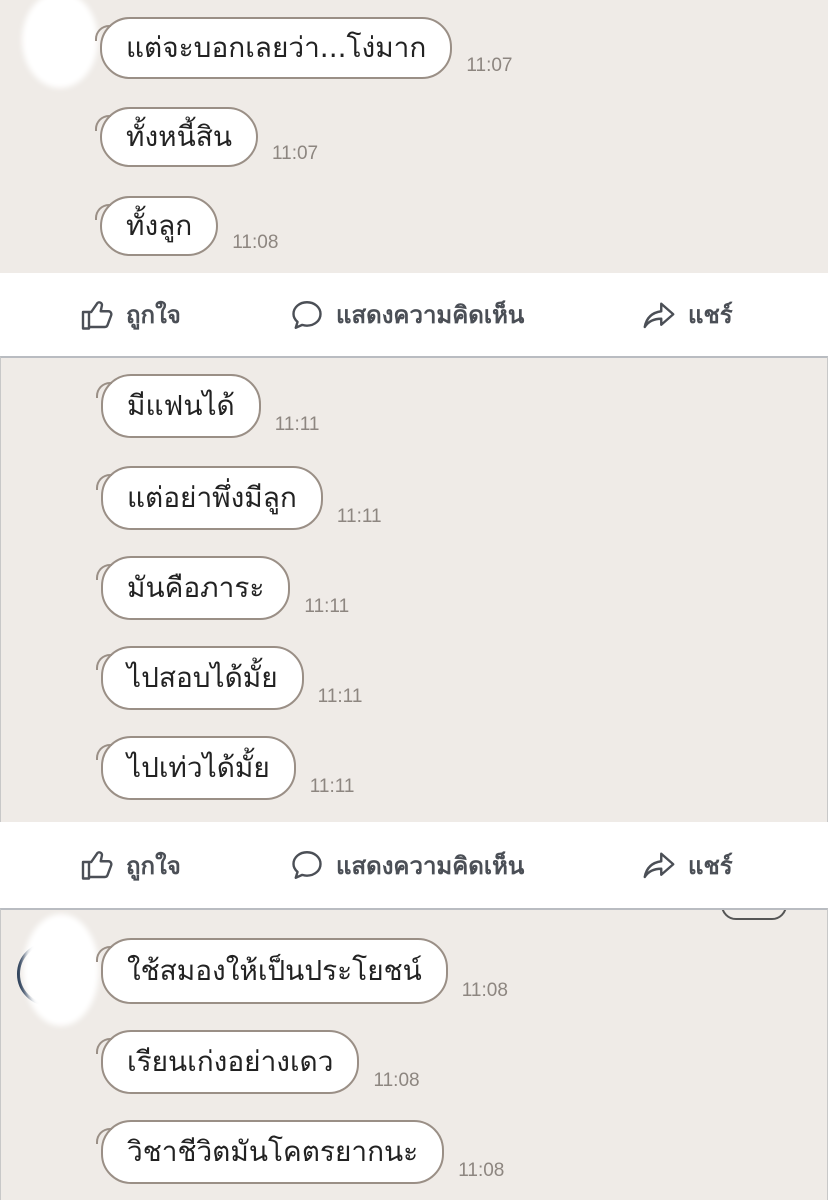 This screenshot has width=828, height=1200. I want to click on message-text: วิชาชีวิตมันโคตรยากนะ, so click(273, 1151).